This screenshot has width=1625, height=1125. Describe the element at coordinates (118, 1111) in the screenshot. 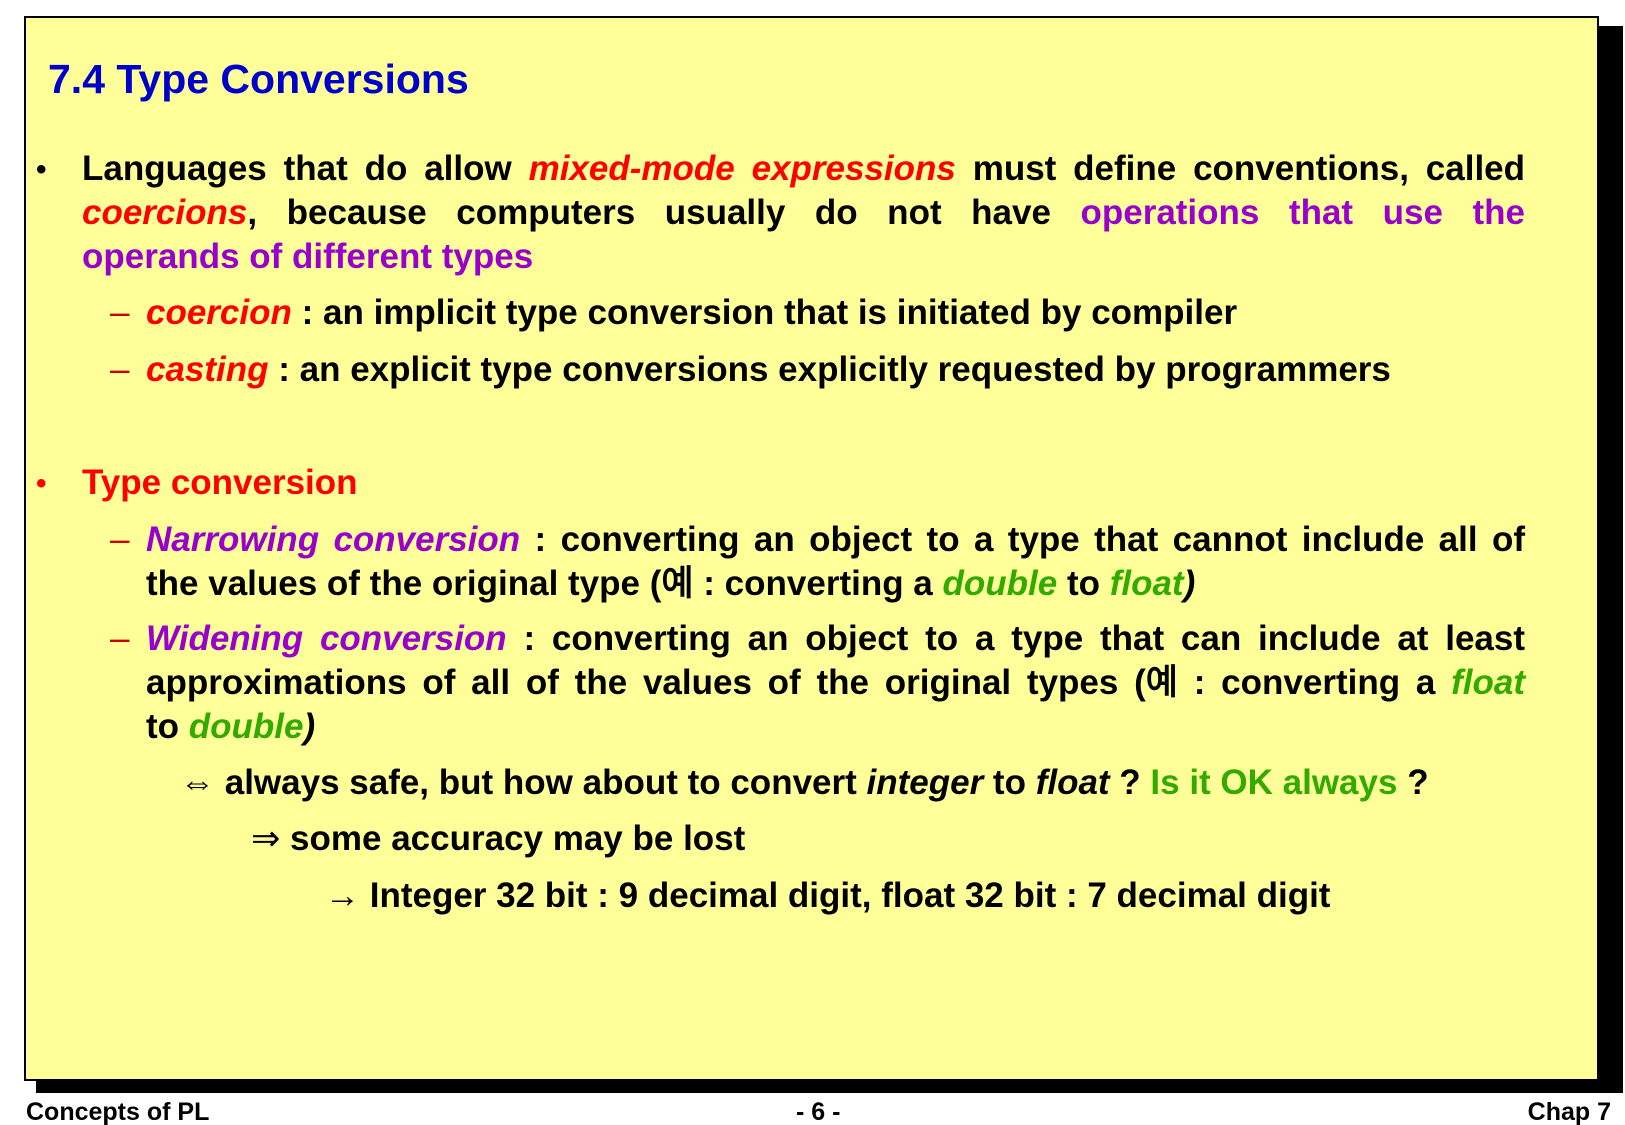

I see `footer-course: Concepts of PL` at that location.